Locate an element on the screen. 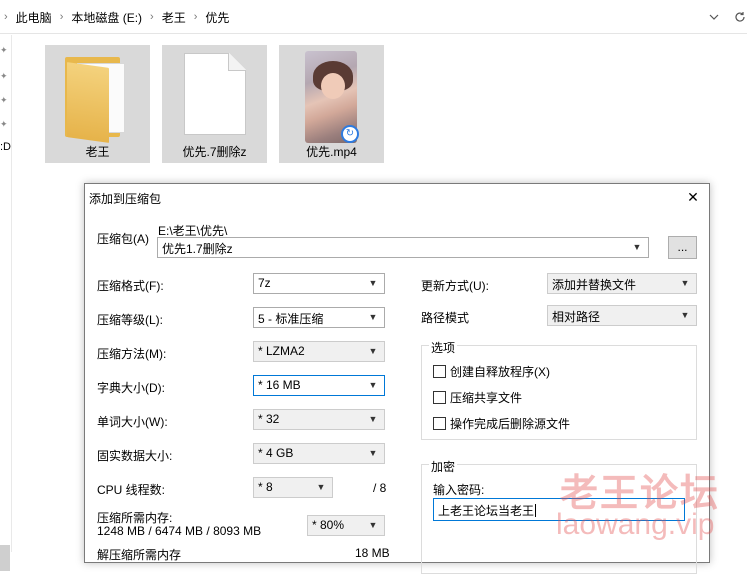  breadcrumb: › 此电脑 › 本地磁盘 (E:) › 老王 › 优先 is located at coordinates (350, 17).